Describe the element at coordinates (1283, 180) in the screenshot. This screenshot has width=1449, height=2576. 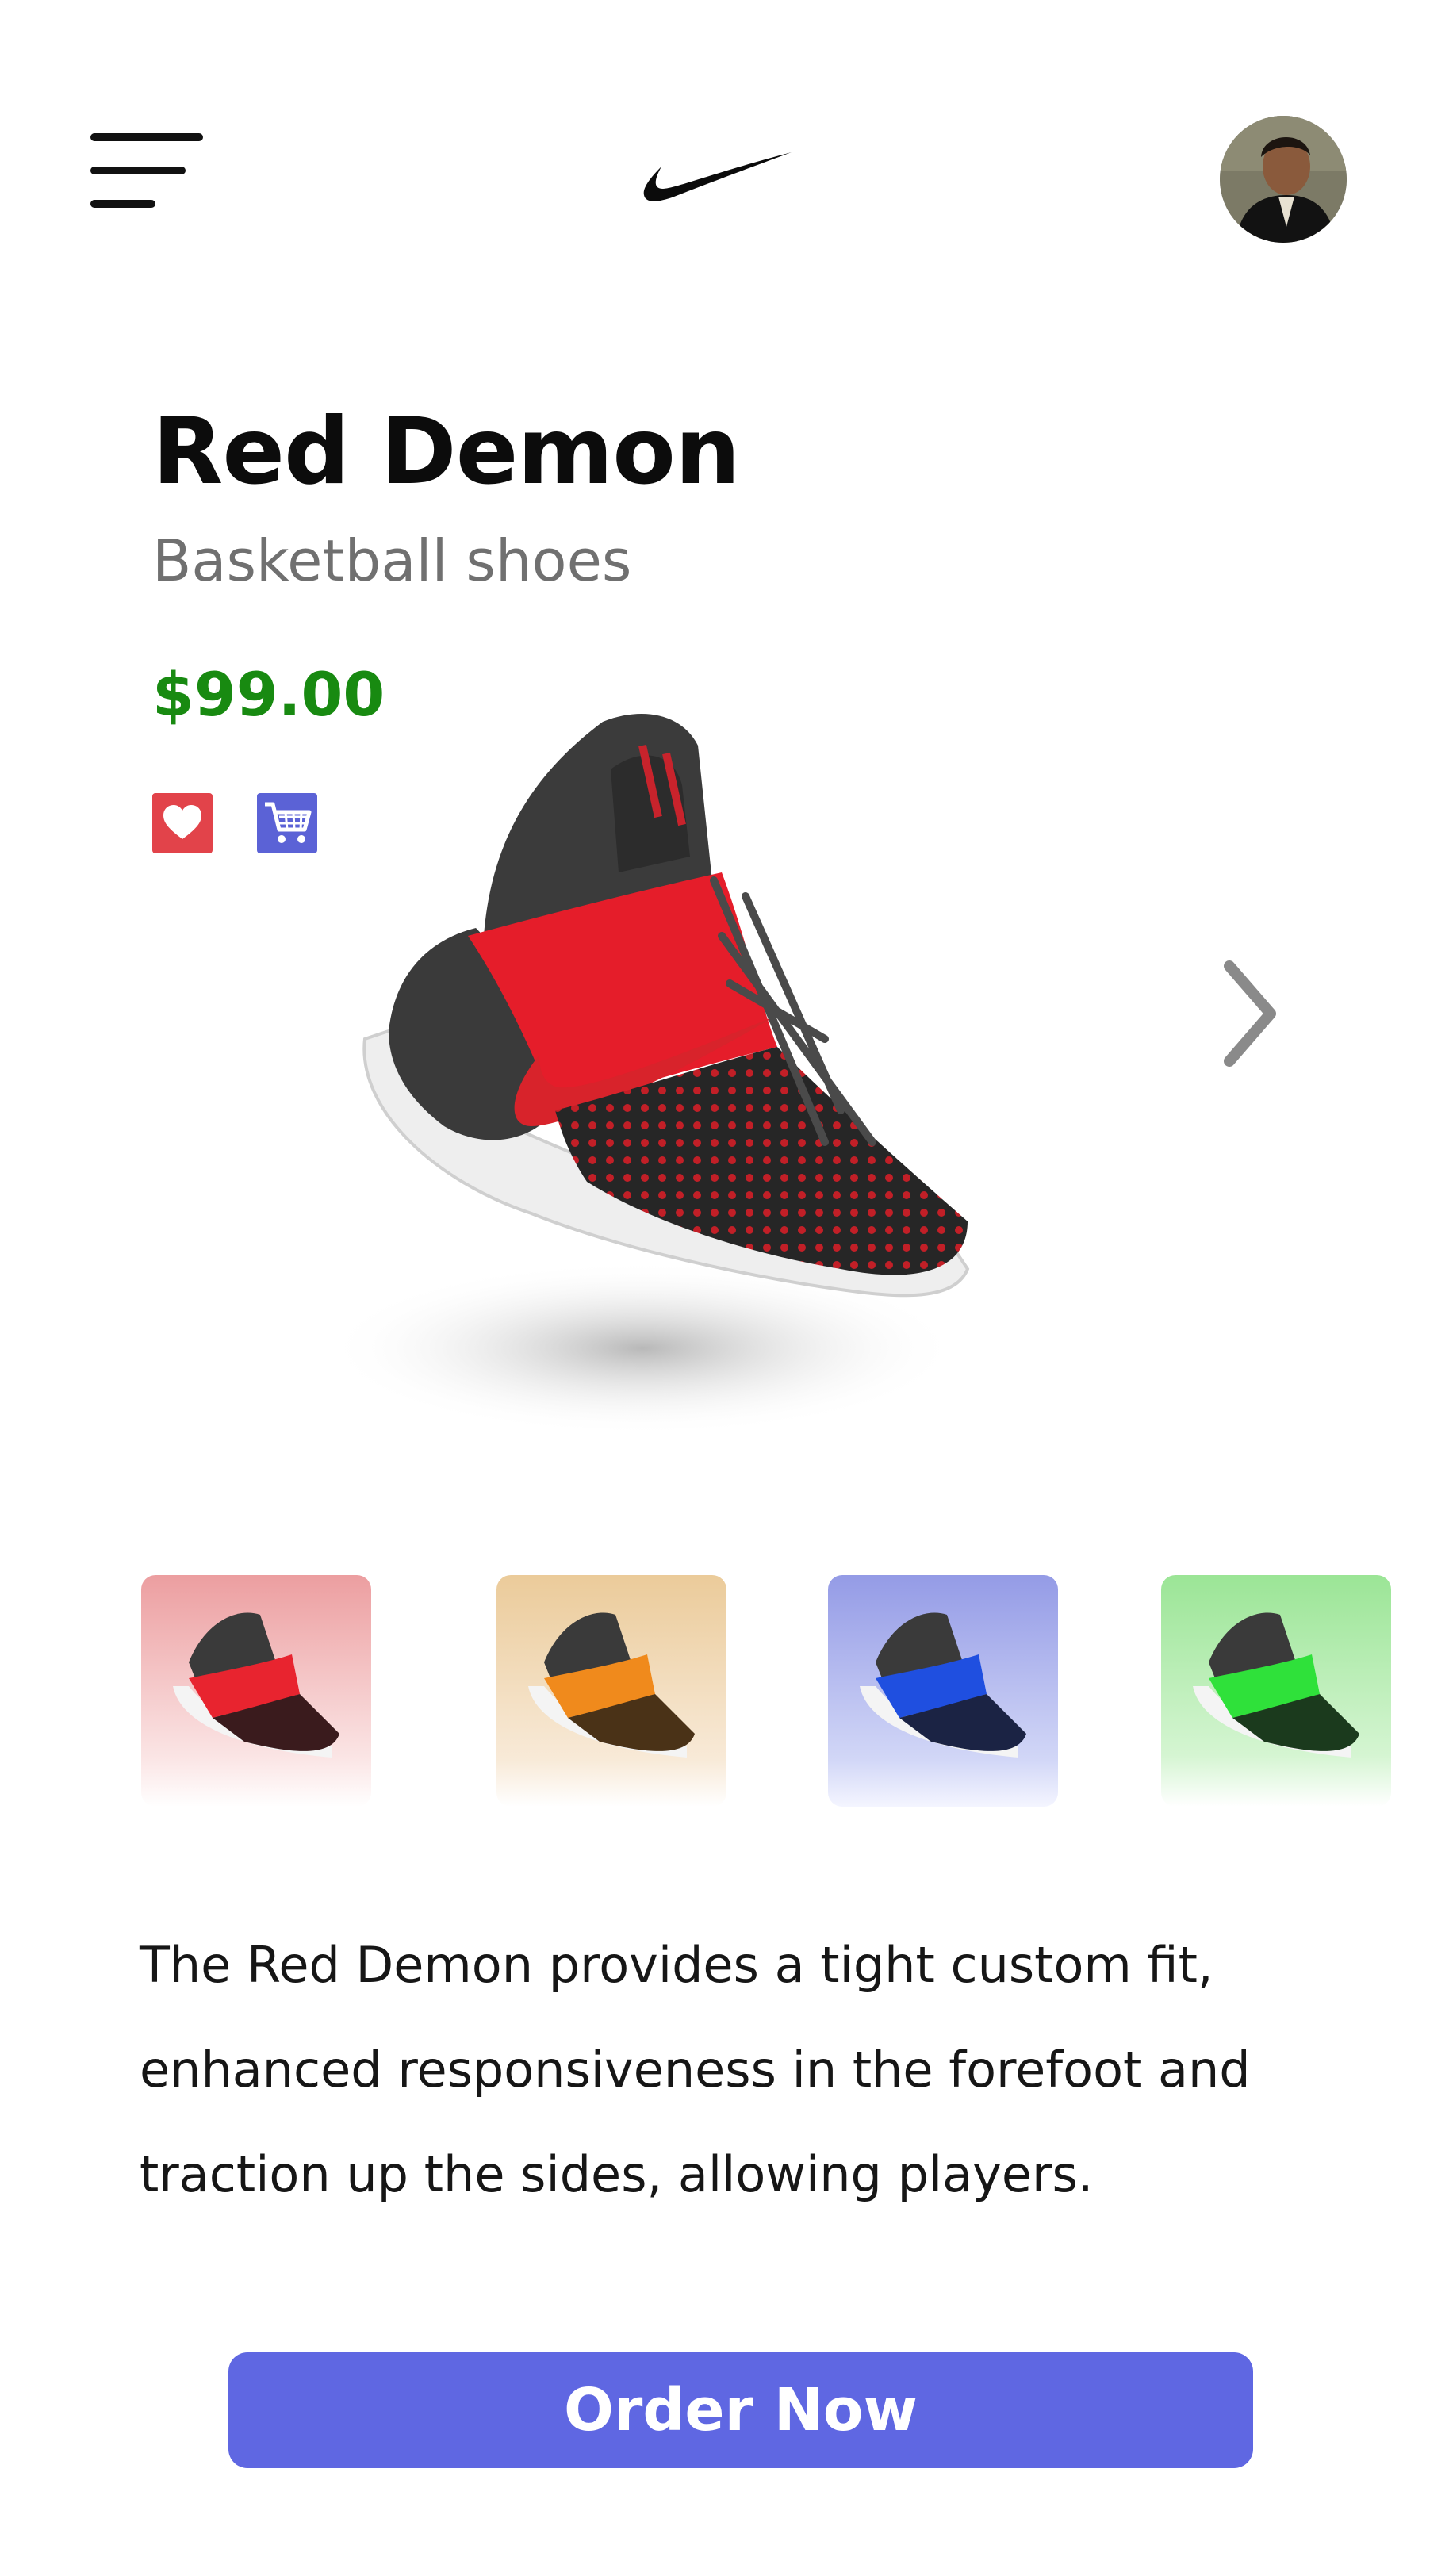
I see `profile-avatar` at that location.